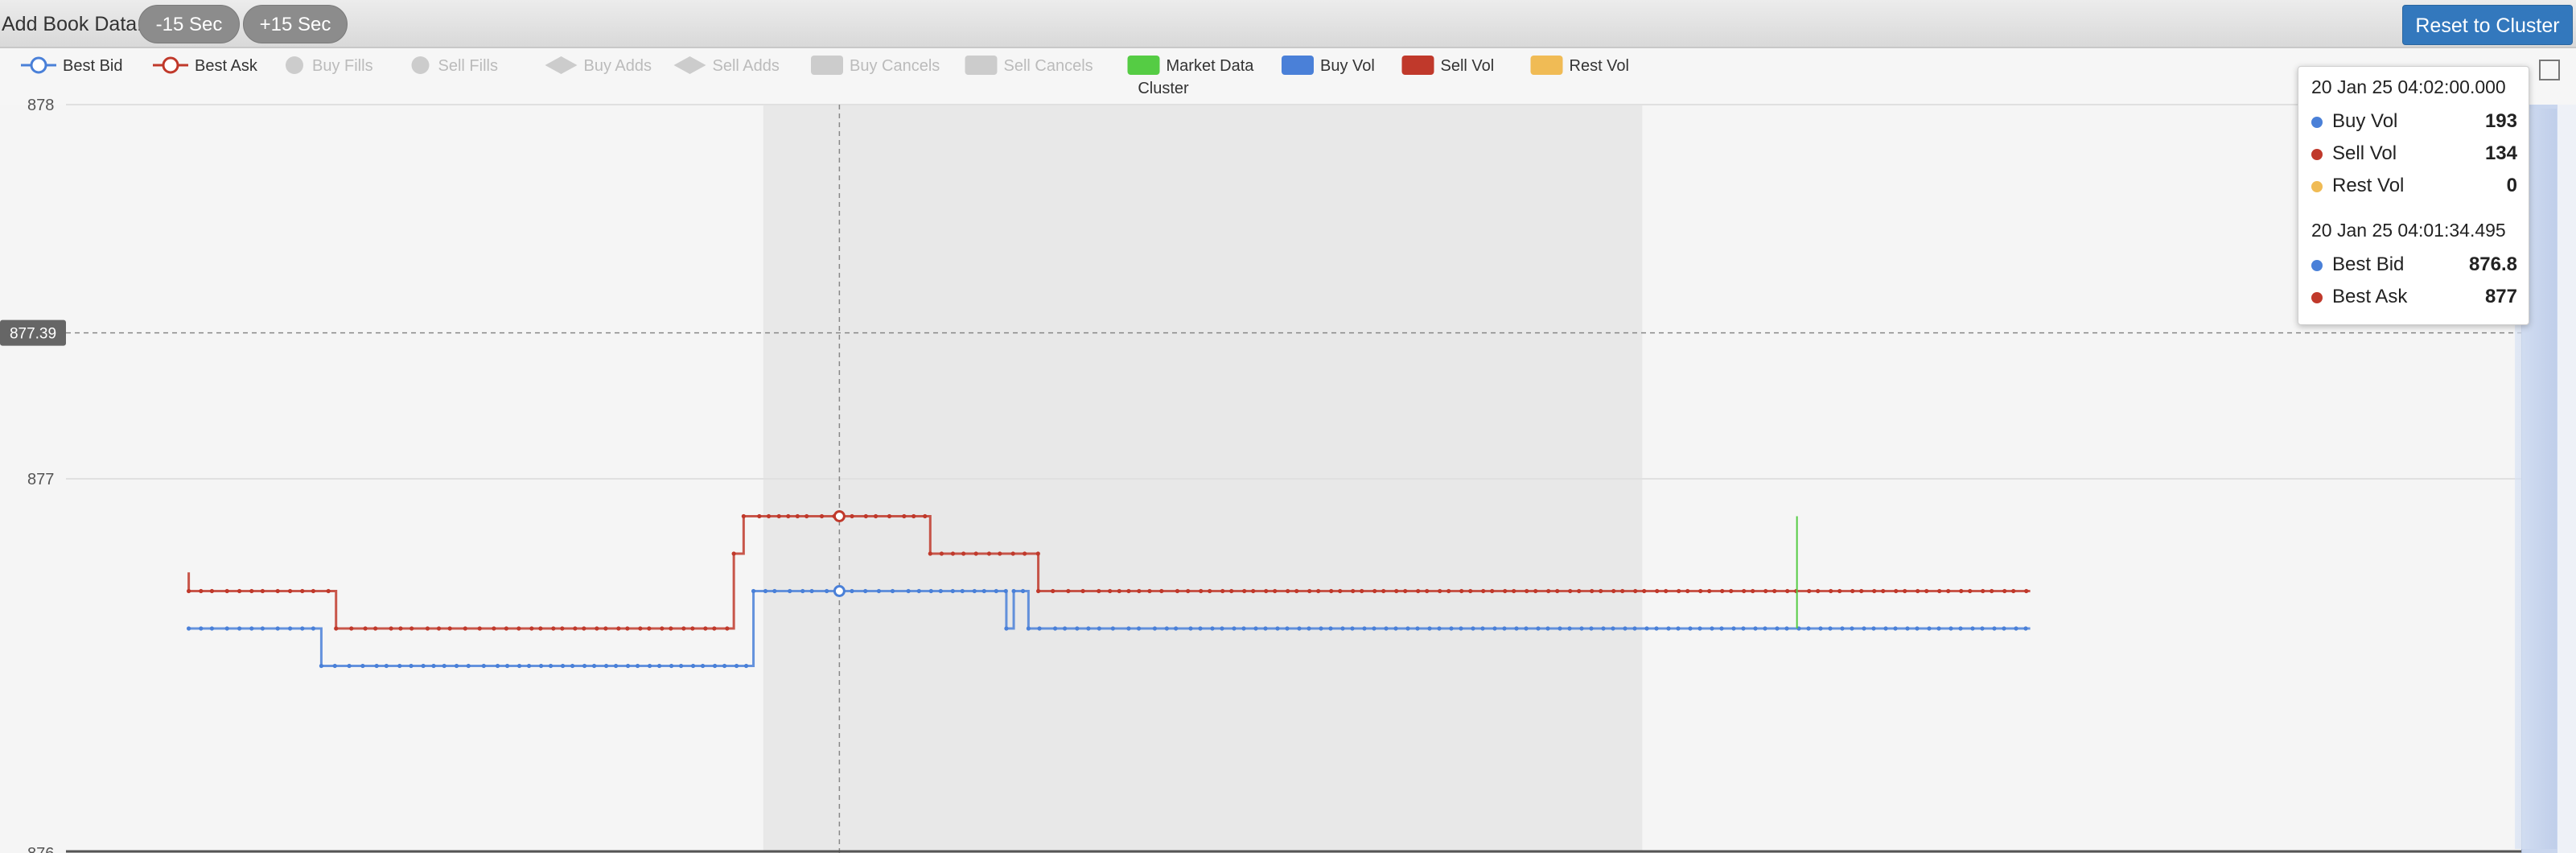  Describe the element at coordinates (1448, 65) in the screenshot. I see `legend-item-sell-vol: Sell Vol` at that location.